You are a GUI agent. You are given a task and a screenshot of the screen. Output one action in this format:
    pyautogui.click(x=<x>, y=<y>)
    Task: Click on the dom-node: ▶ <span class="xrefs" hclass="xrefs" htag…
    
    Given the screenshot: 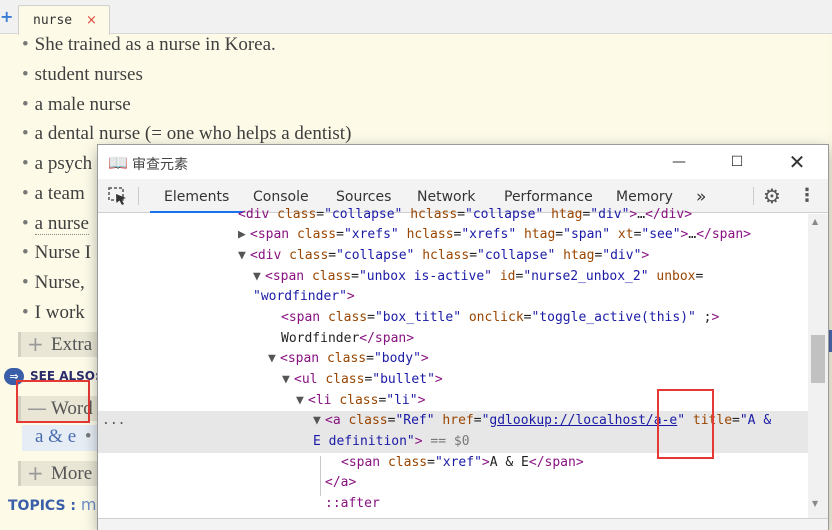 What is the action you would take?
    pyautogui.click(x=453, y=235)
    